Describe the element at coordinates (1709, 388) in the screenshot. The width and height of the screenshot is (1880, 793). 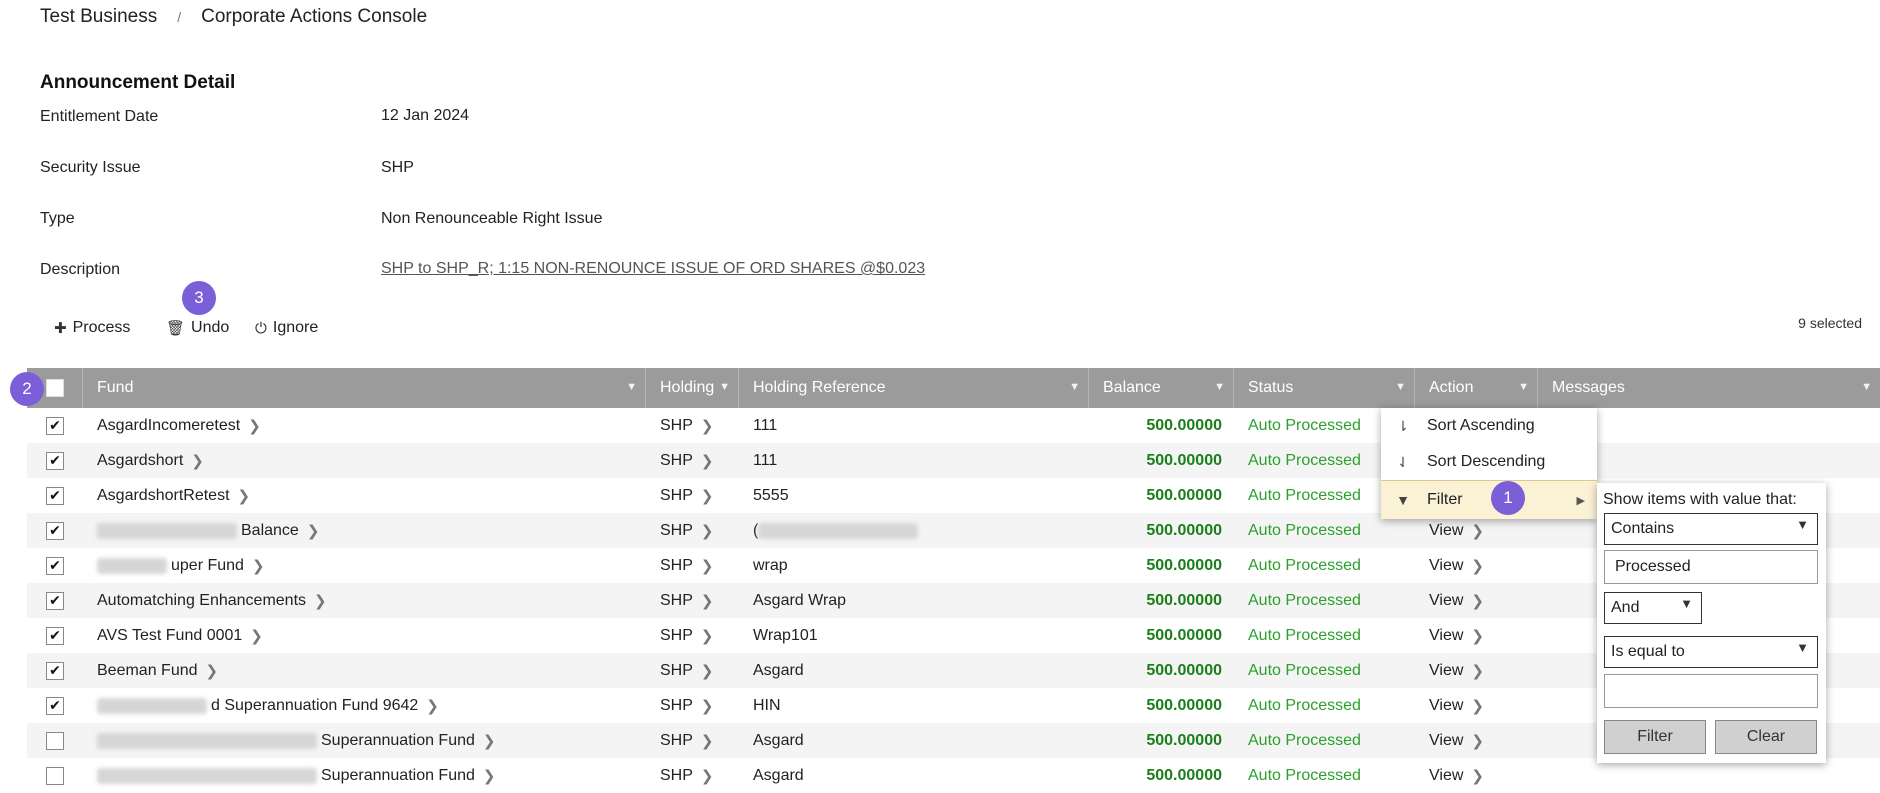
I see `column-header-messages: Messages ▼` at that location.